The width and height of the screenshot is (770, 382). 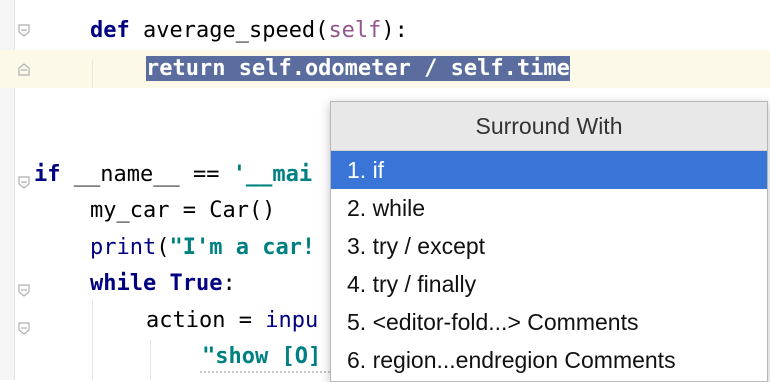 I want to click on code-token: "show [O], so click(x=262, y=356).